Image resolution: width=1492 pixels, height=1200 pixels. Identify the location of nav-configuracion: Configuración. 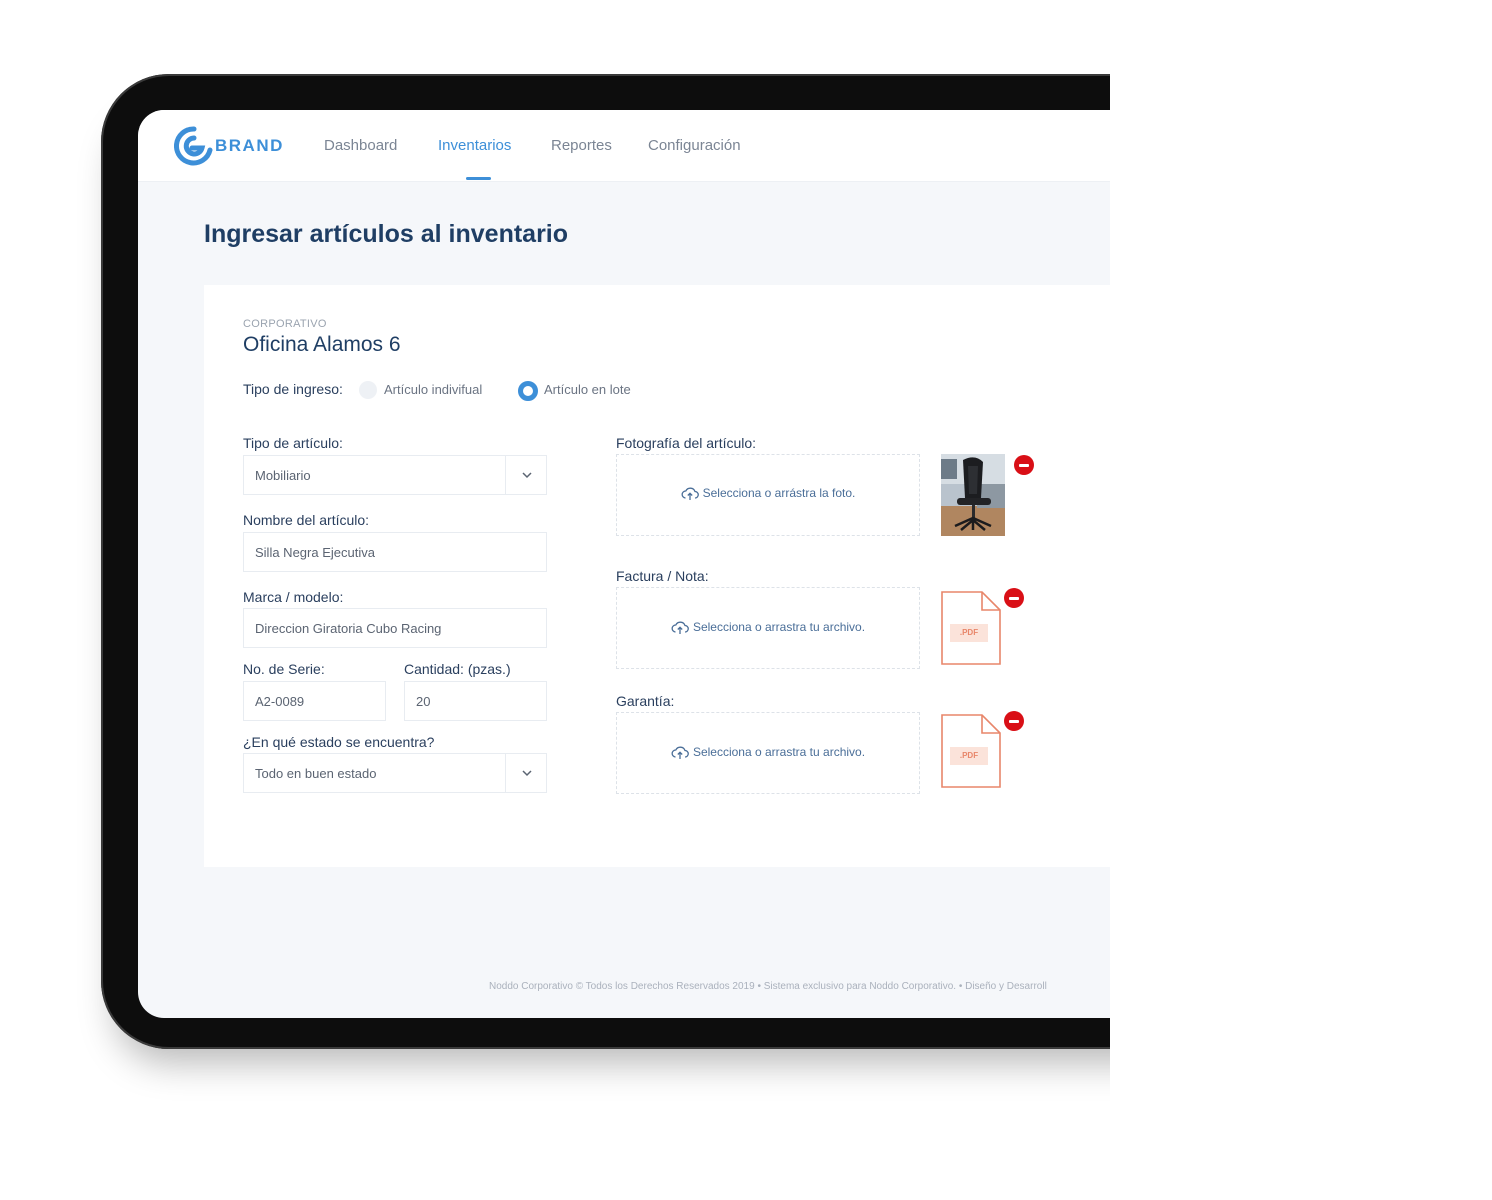
(694, 145).